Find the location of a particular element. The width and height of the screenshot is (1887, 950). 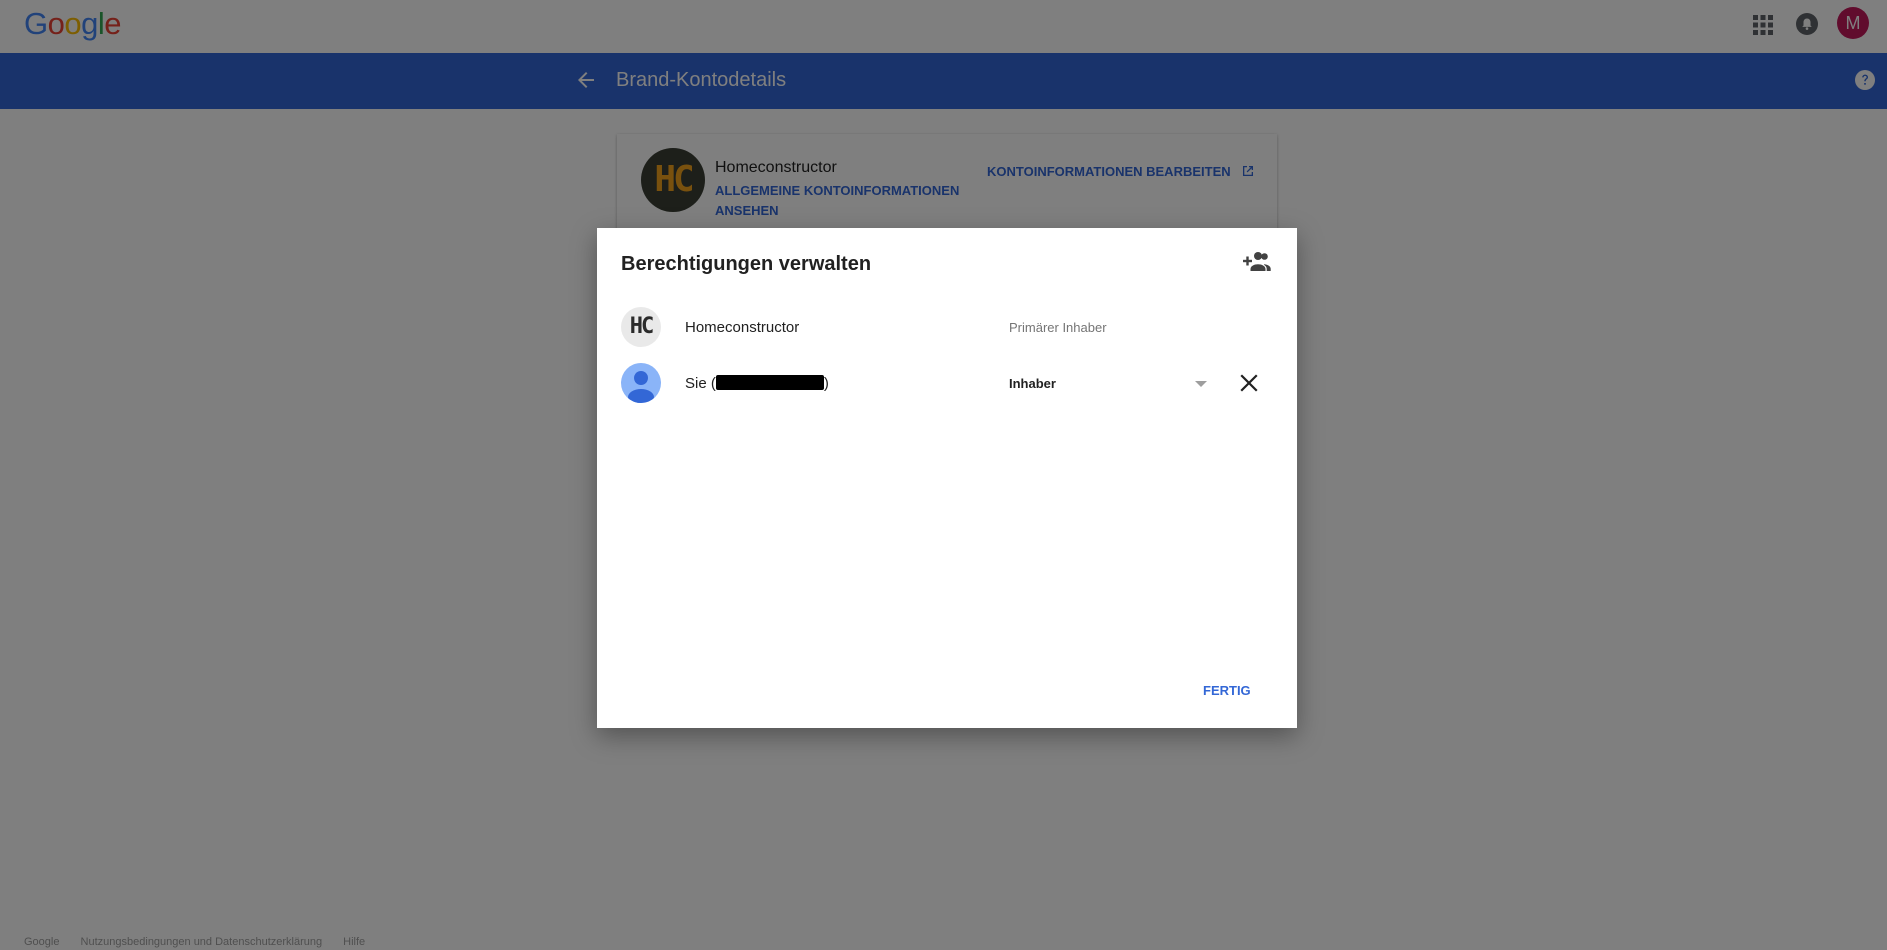

member-name-suffix: ) is located at coordinates (826, 383).